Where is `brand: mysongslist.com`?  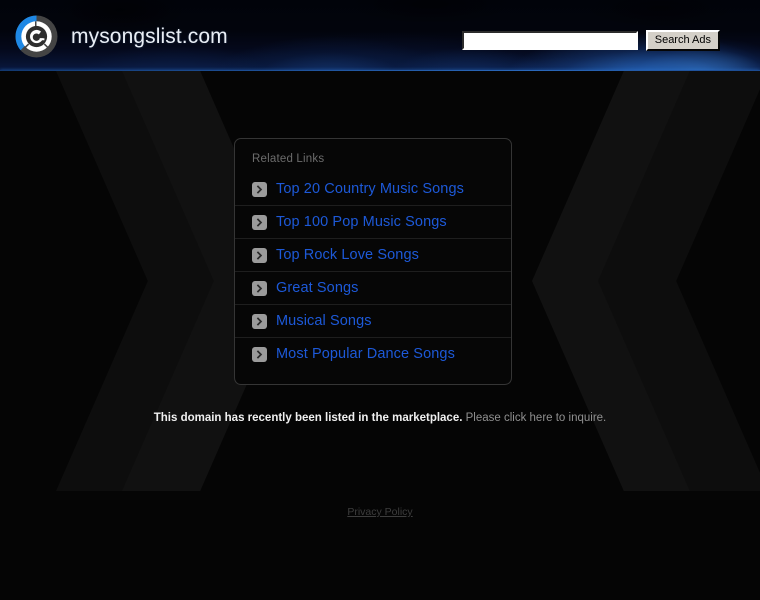
brand: mysongslist.com is located at coordinates (121, 36).